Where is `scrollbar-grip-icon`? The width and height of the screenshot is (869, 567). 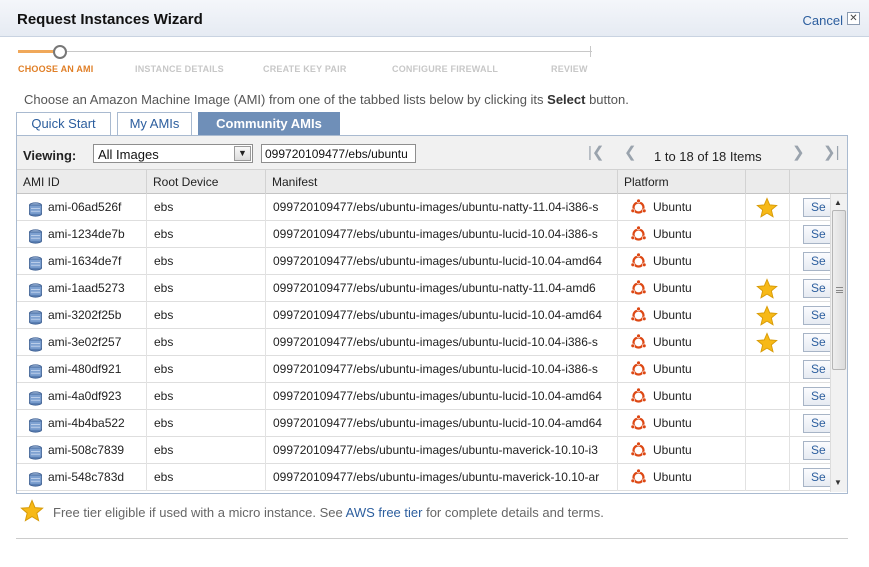 scrollbar-grip-icon is located at coordinates (839, 290).